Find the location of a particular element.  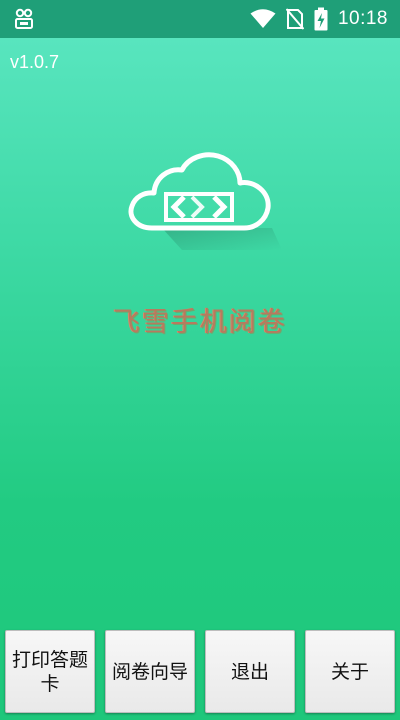

status-left is located at coordinates (24, 19).